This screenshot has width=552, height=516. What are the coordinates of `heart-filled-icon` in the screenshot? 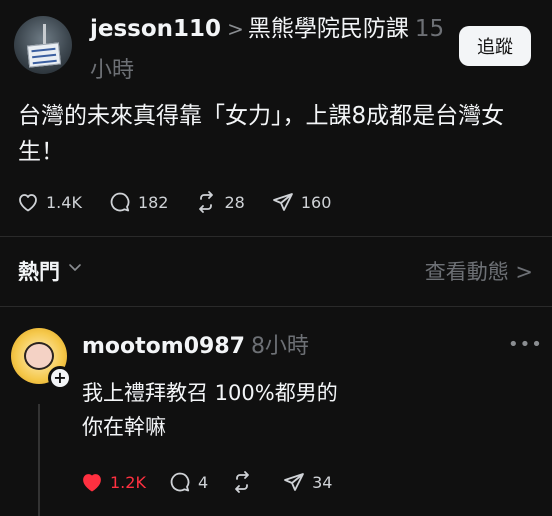 It's located at (92, 483).